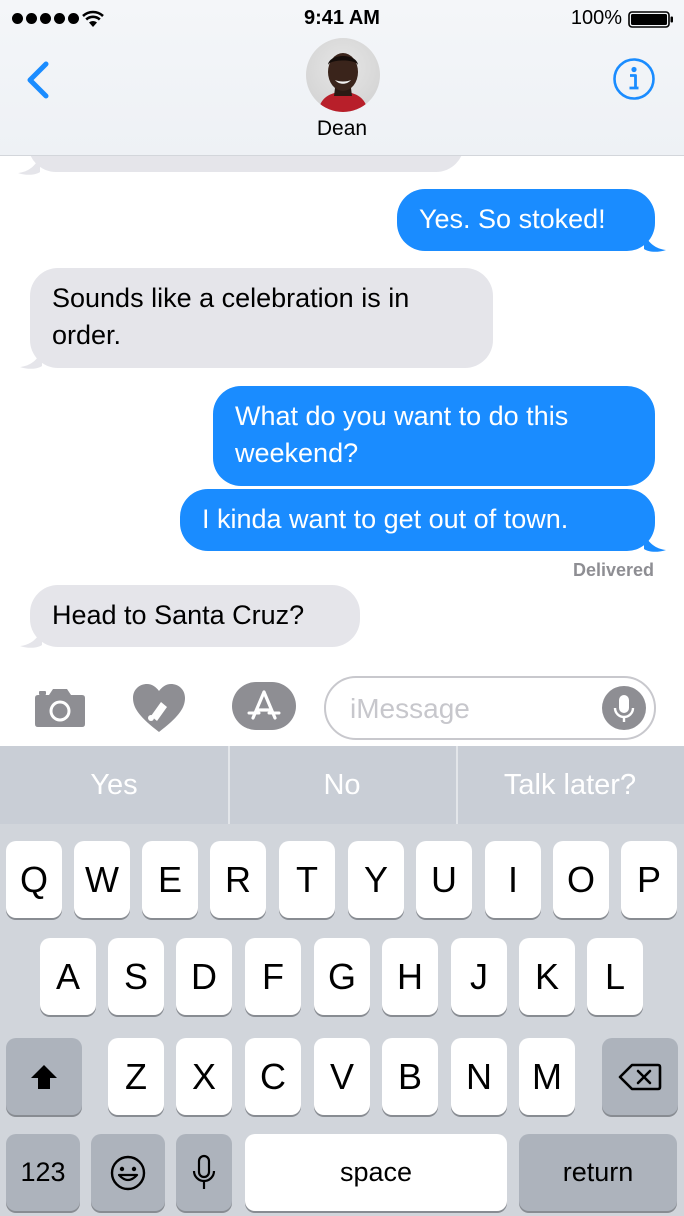  I want to click on contact-avatar, so click(343, 75).